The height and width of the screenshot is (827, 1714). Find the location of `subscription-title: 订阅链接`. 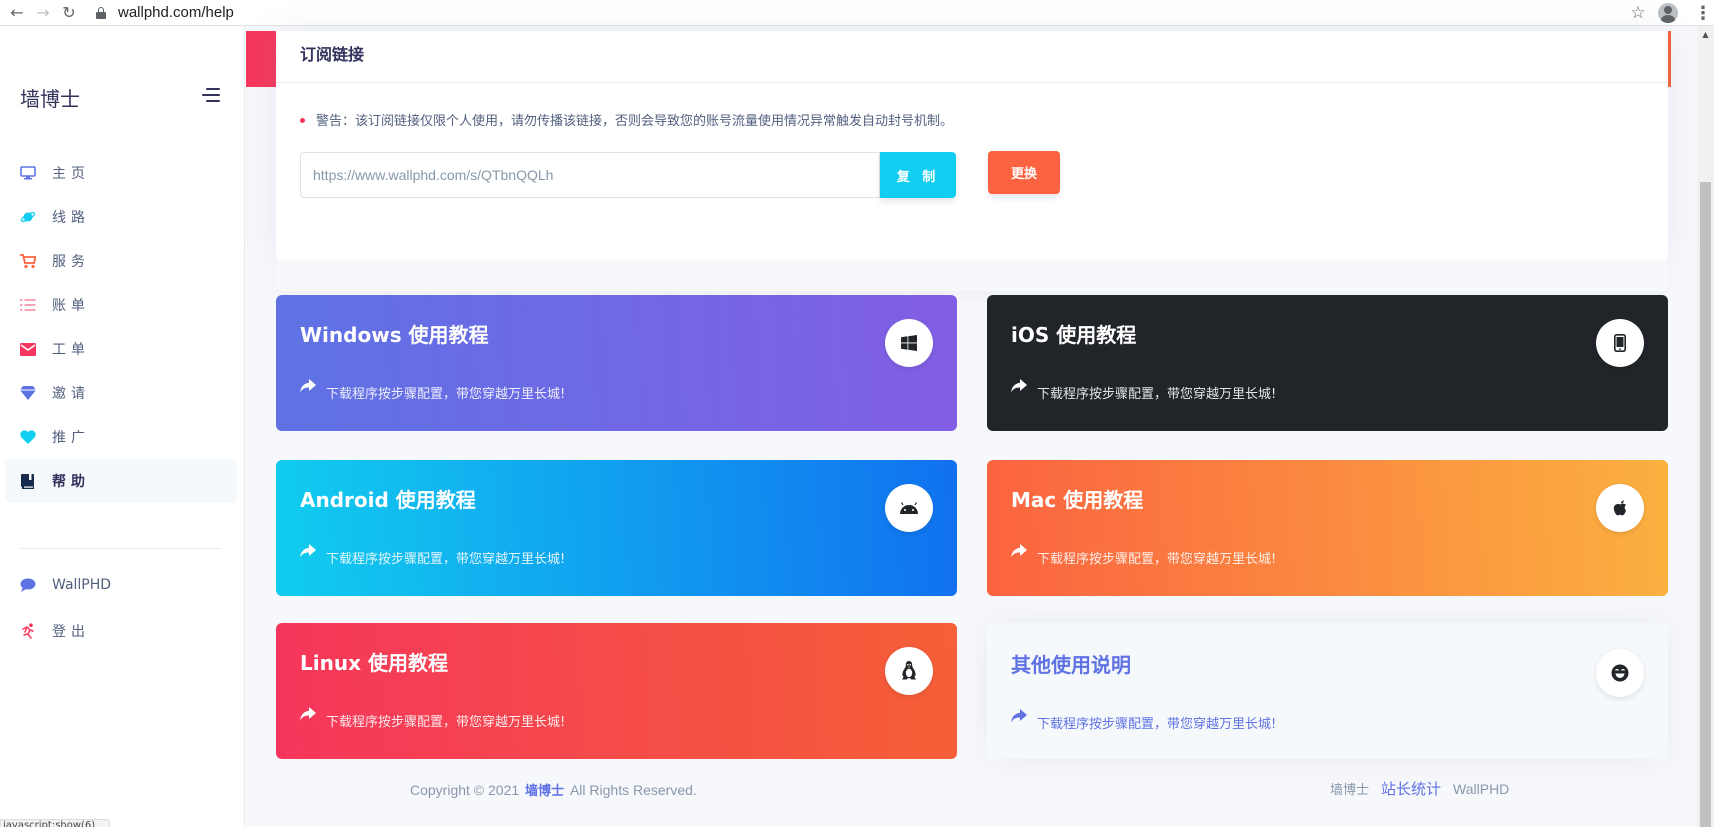

subscription-title: 订阅链接 is located at coordinates (332, 54).